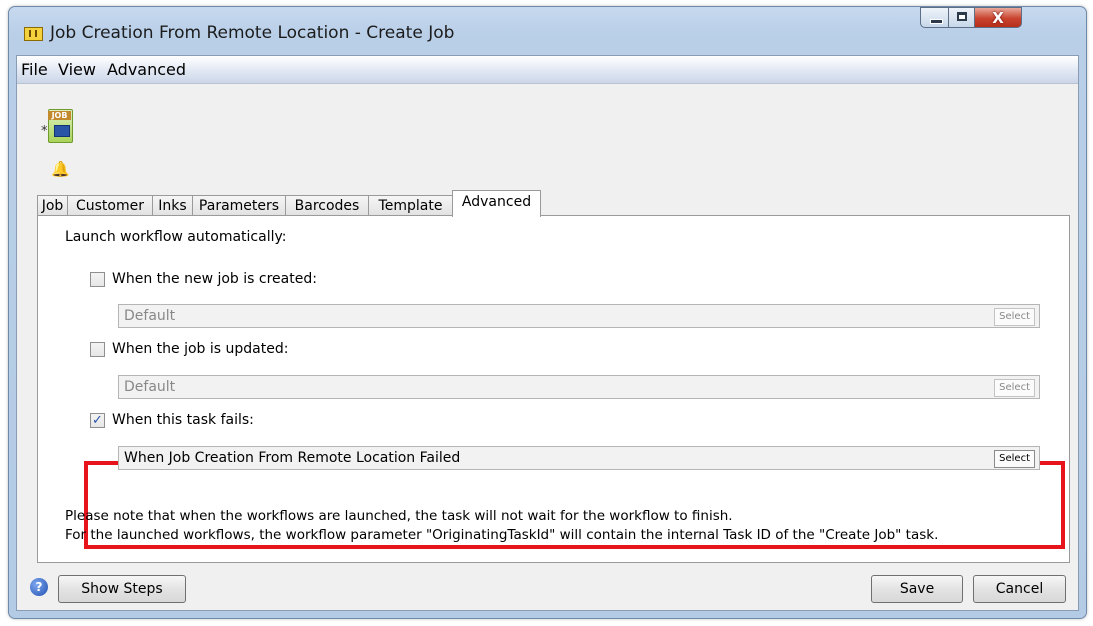 The height and width of the screenshot is (626, 1093). I want to click on bell-icon: 🔔, so click(60, 169).